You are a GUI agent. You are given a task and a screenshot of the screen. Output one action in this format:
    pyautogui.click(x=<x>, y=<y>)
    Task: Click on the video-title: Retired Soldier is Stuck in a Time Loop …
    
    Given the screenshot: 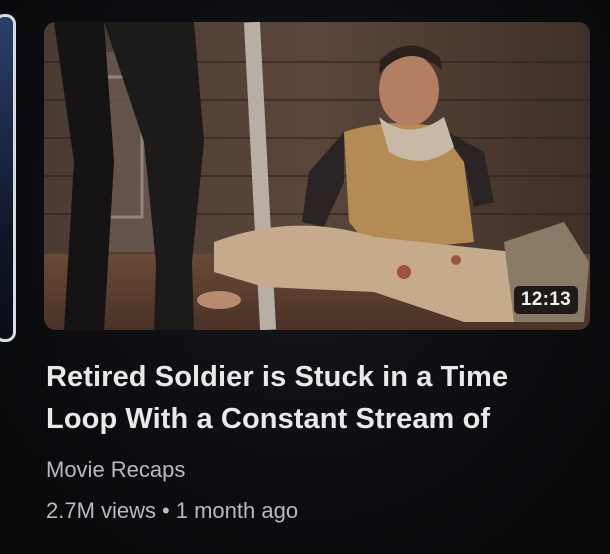 What is the action you would take?
    pyautogui.click(x=316, y=398)
    